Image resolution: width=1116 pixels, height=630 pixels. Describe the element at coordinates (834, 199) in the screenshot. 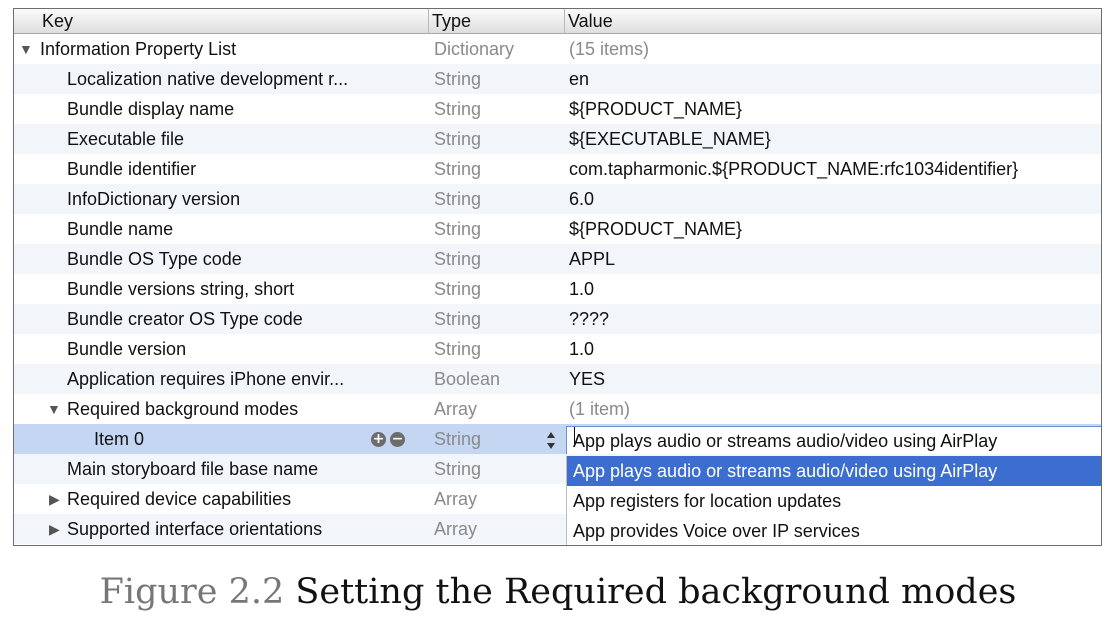

I see `row-value: 6.0` at that location.